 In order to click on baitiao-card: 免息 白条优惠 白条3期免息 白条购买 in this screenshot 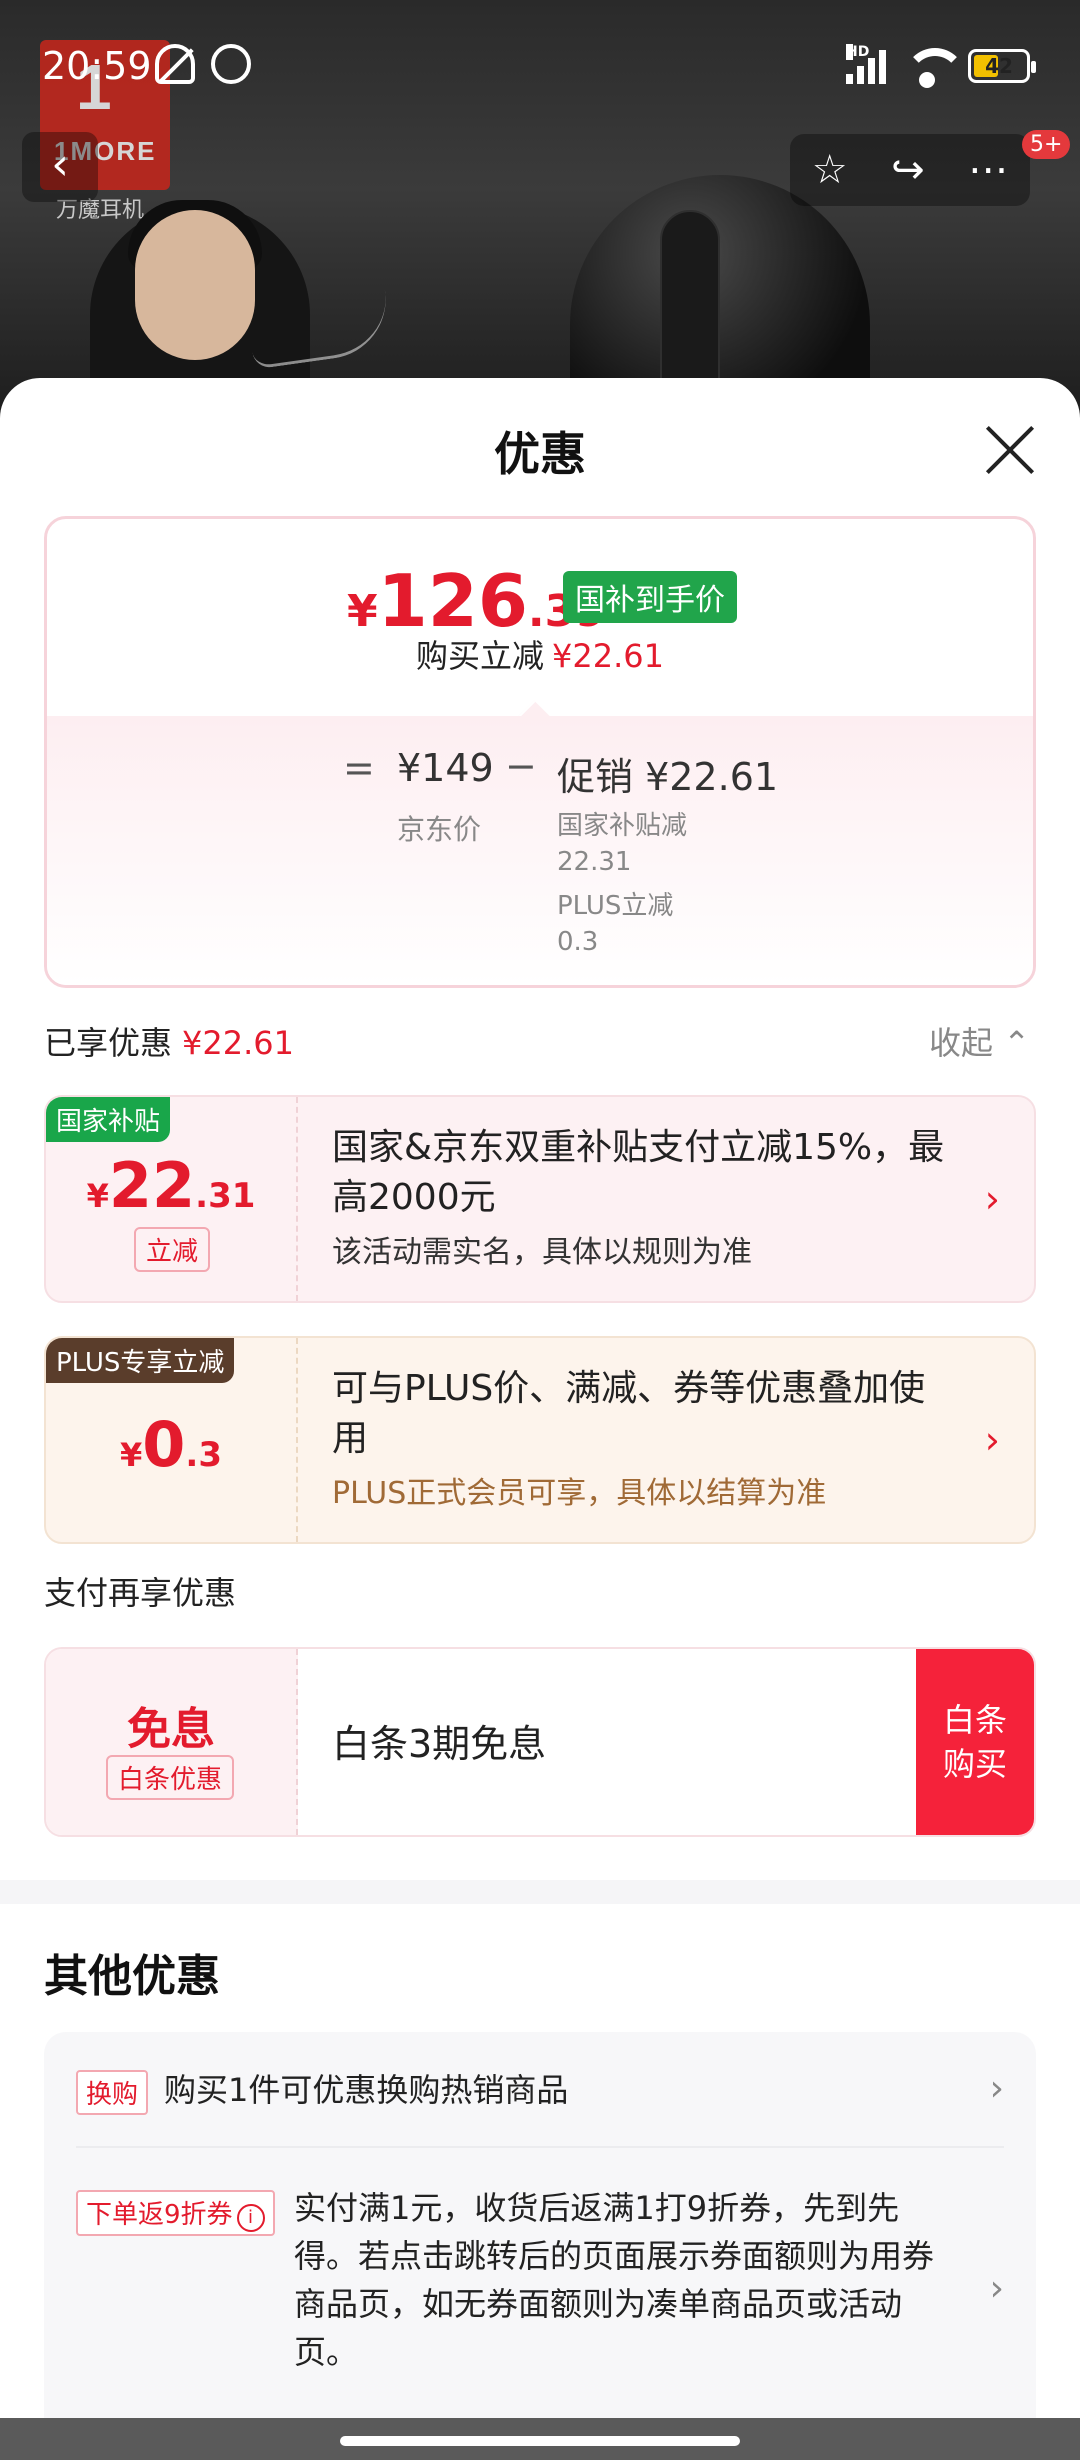, I will do `click(540, 1742)`.